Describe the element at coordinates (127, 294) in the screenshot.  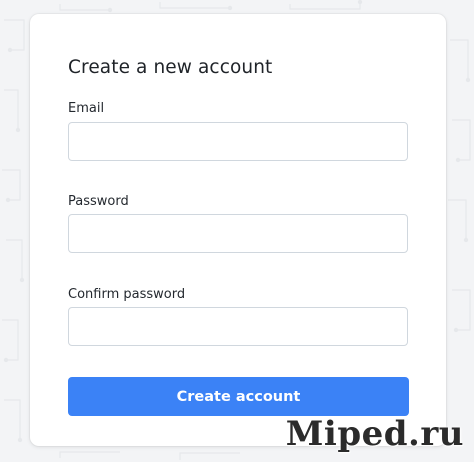
I see `confirm-password-label: Confirm password` at that location.